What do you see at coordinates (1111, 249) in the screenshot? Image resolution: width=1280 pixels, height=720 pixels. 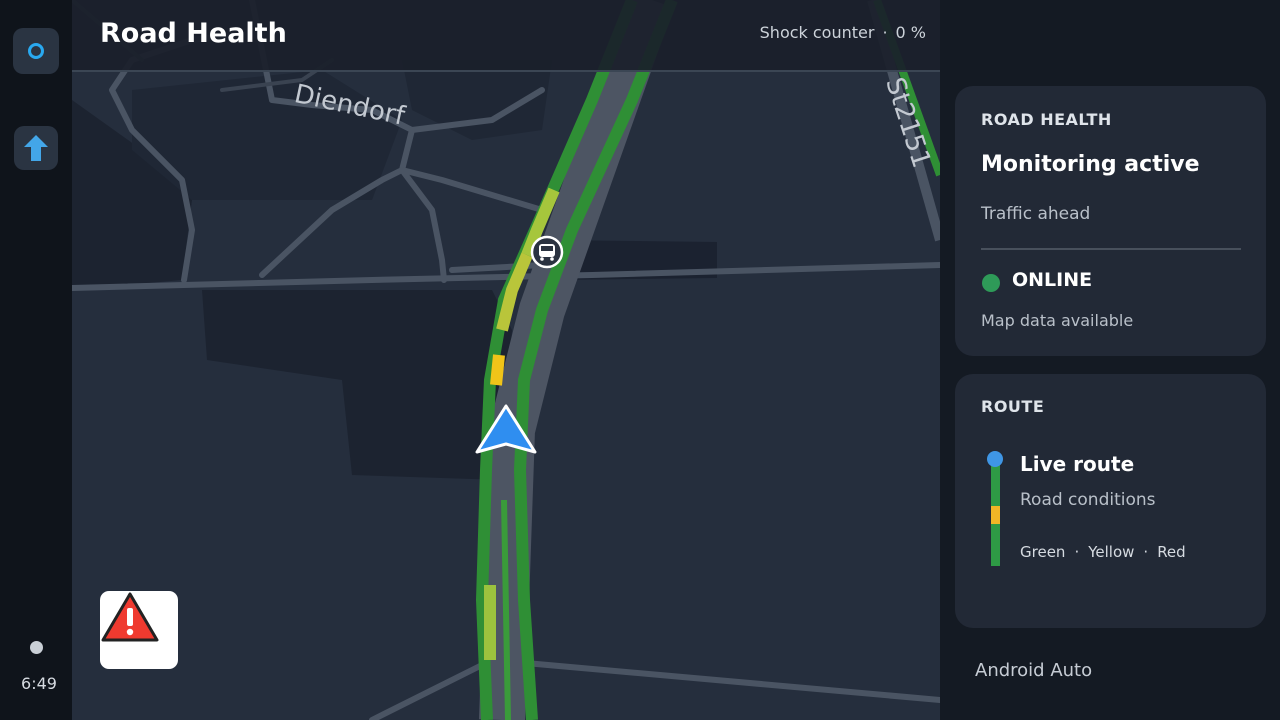 I see `divider` at bounding box center [1111, 249].